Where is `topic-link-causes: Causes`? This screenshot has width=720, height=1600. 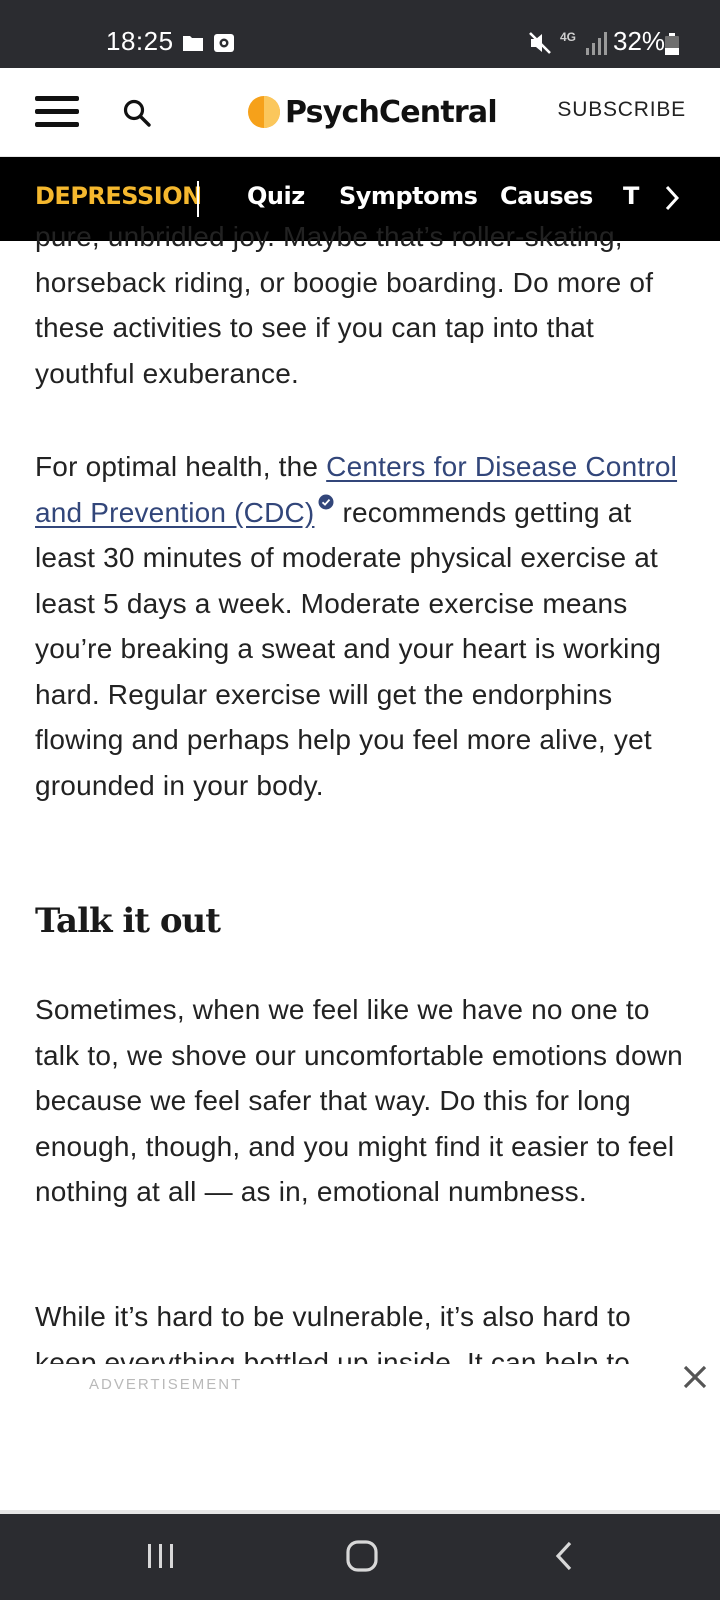 topic-link-causes: Causes is located at coordinates (546, 196).